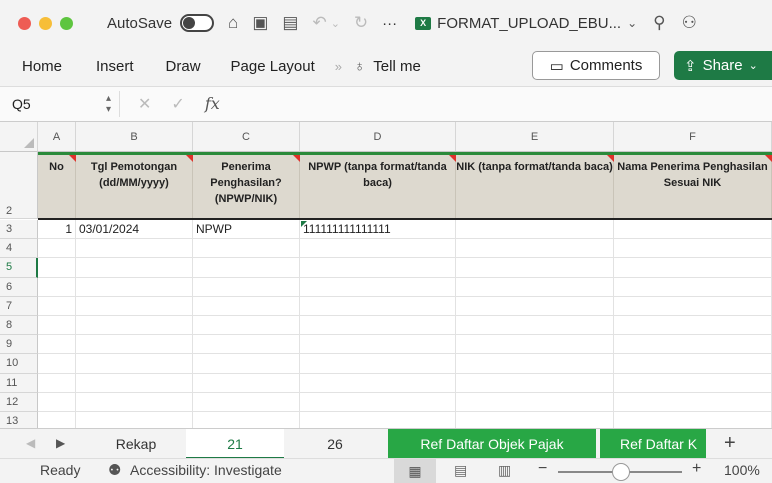 The width and height of the screenshot is (772, 483). What do you see at coordinates (246, 364) in the screenshot?
I see `cell-c10` at bounding box center [246, 364].